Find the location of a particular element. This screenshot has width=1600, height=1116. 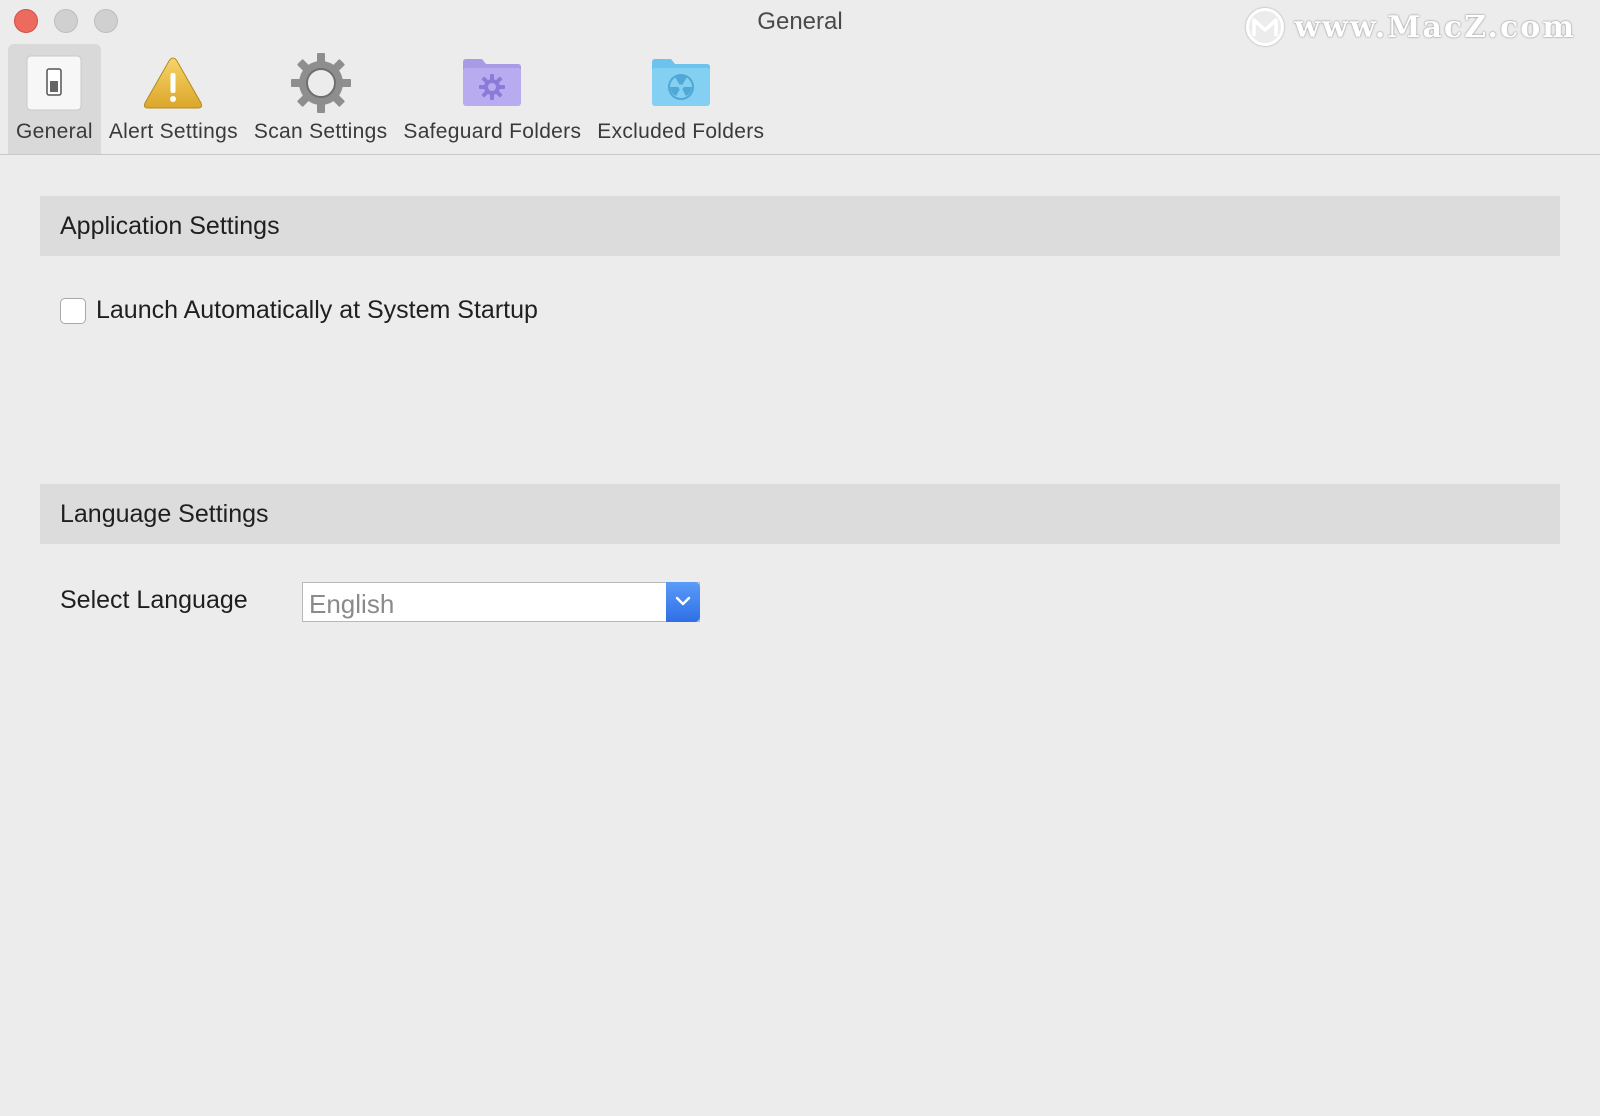

watermark: www.MacZ.com is located at coordinates (1411, 27).